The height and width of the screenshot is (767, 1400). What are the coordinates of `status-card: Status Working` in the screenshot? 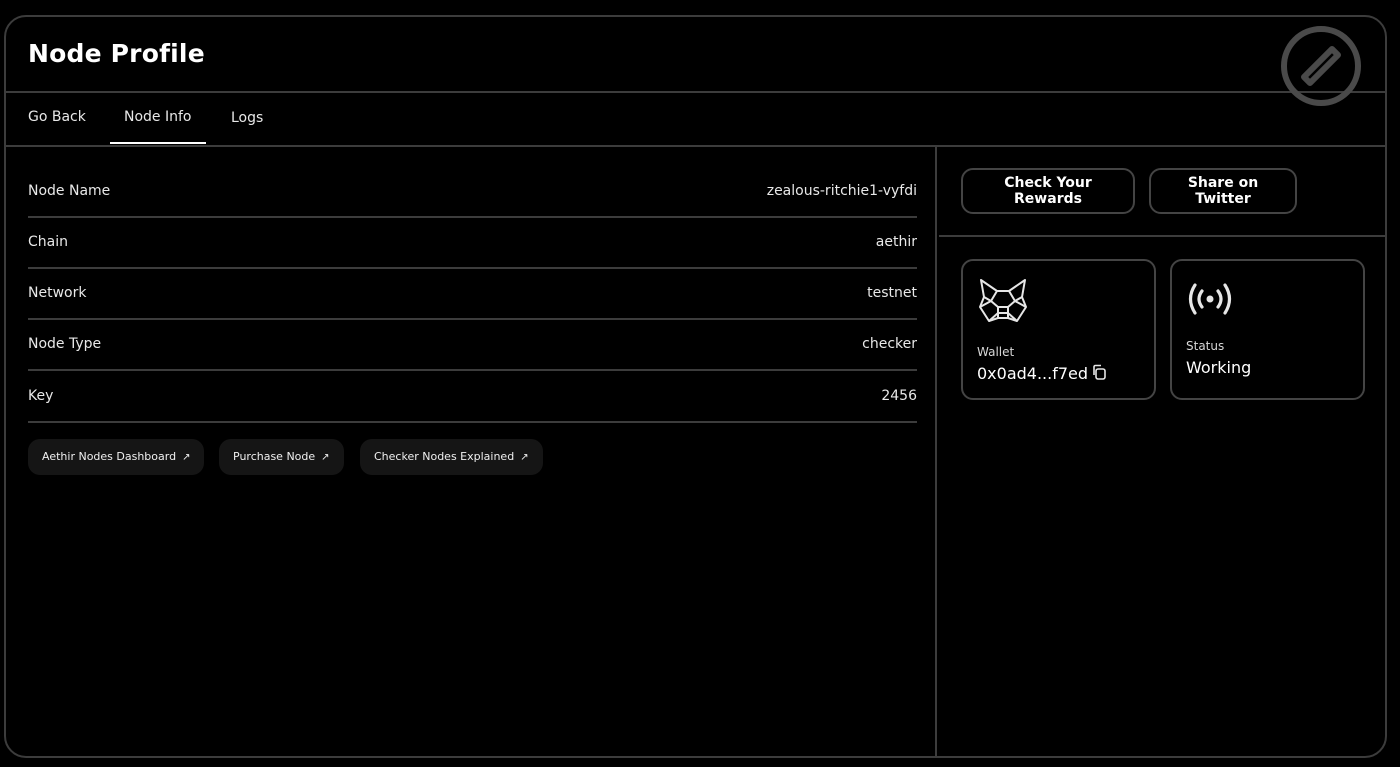 It's located at (1267, 329).